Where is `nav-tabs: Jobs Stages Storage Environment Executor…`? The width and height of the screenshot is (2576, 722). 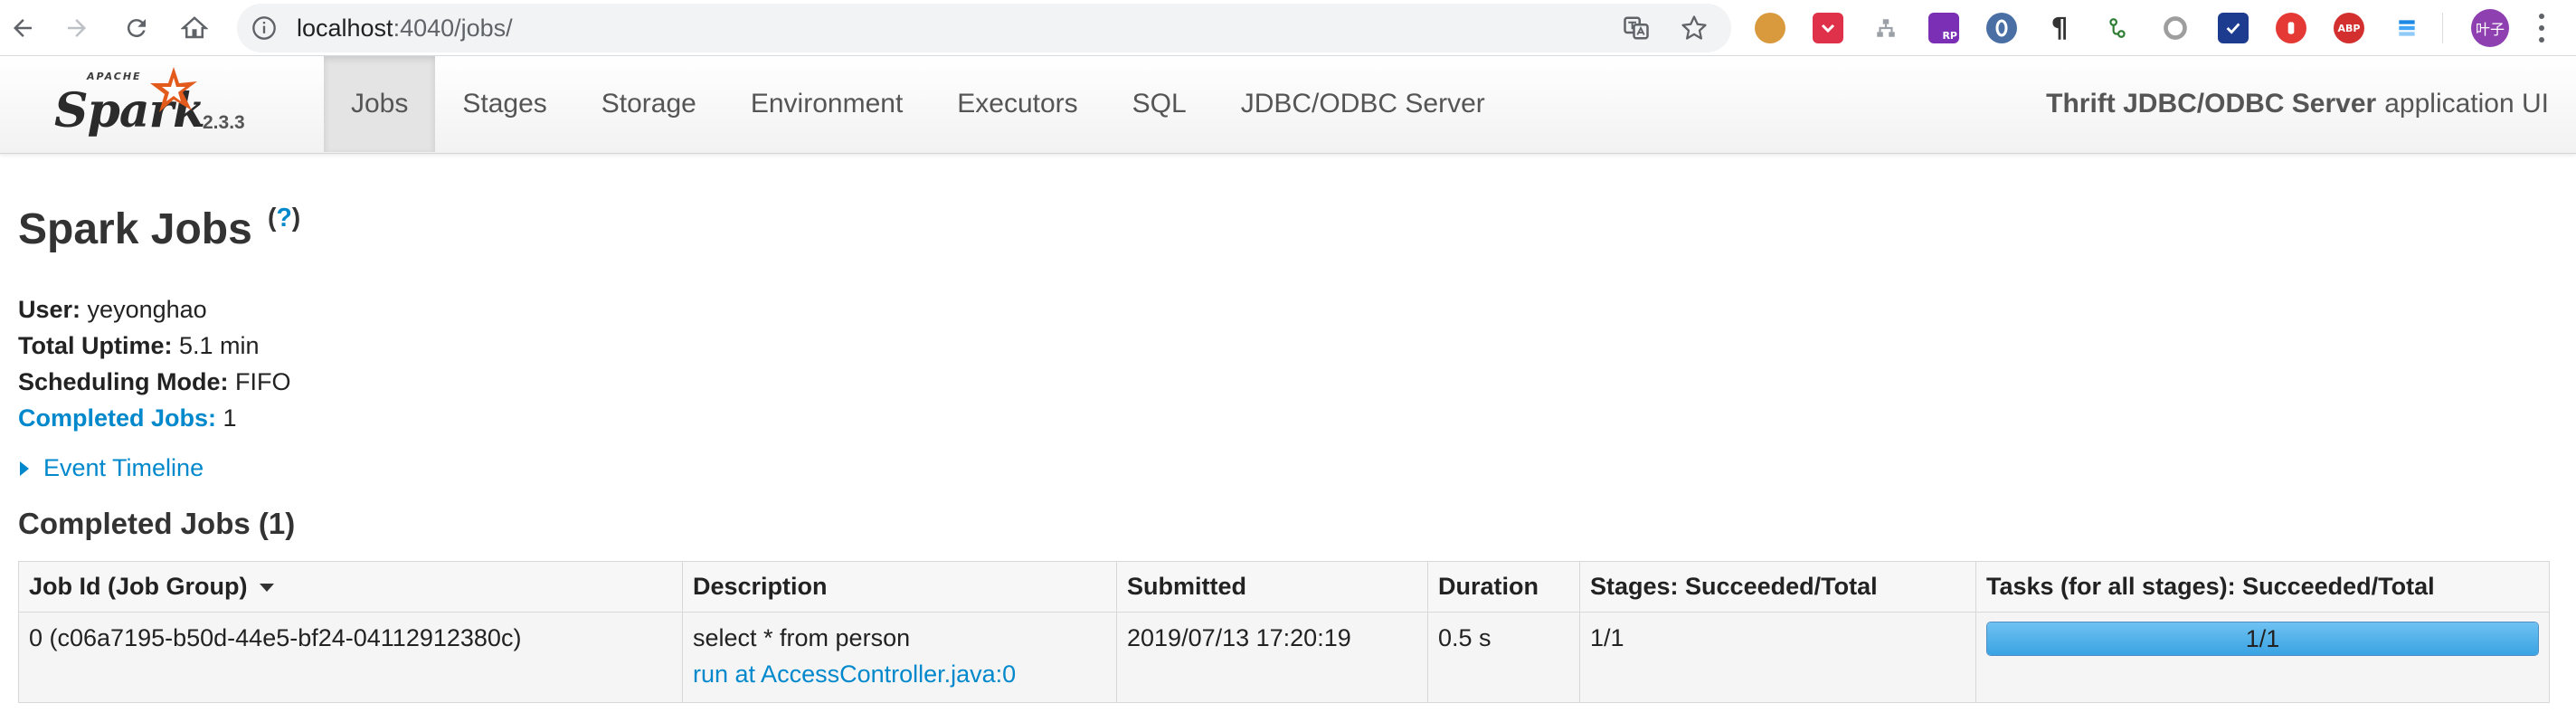
nav-tabs: Jobs Stages Storage Environment Executor… is located at coordinates (918, 104).